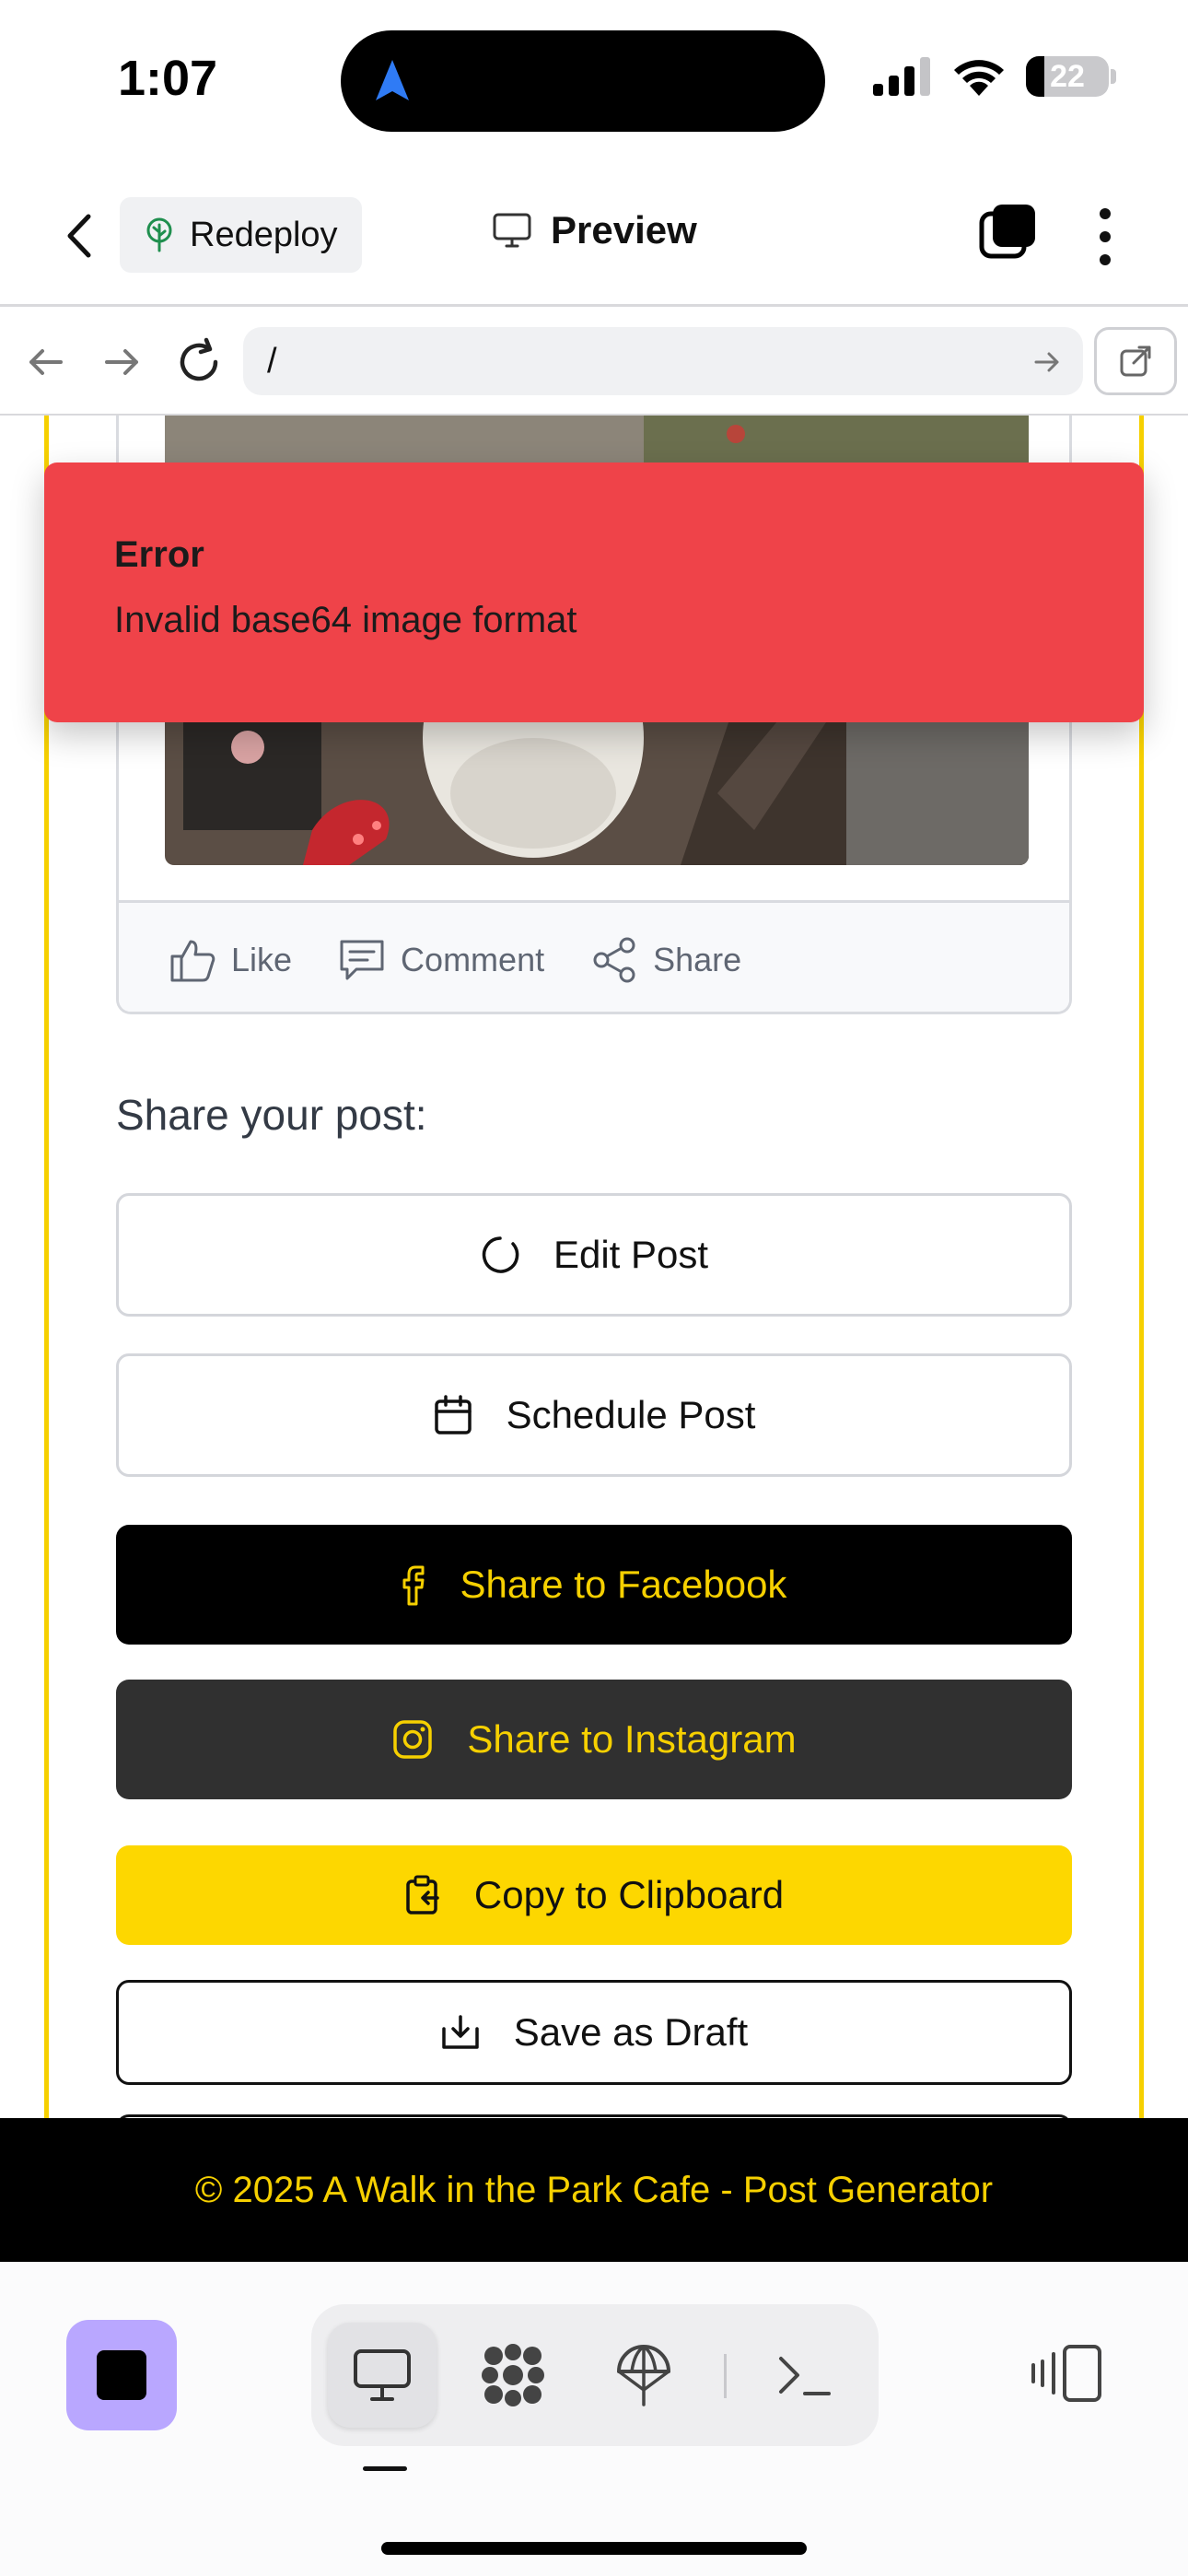 The height and width of the screenshot is (2576, 1188). I want to click on edit-post-button: Edit Post, so click(594, 1255).